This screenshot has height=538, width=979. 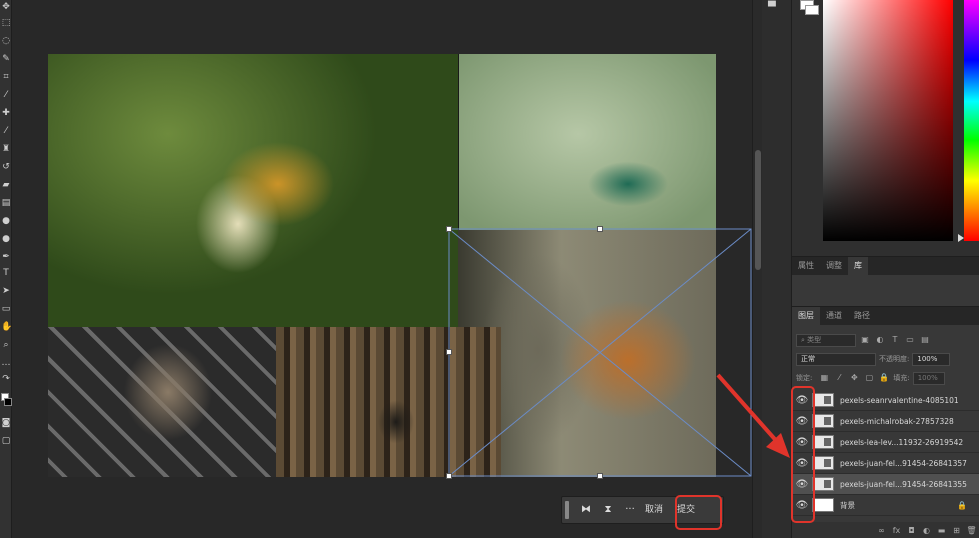 I want to click on transform-handle-tl, so click(x=449, y=229).